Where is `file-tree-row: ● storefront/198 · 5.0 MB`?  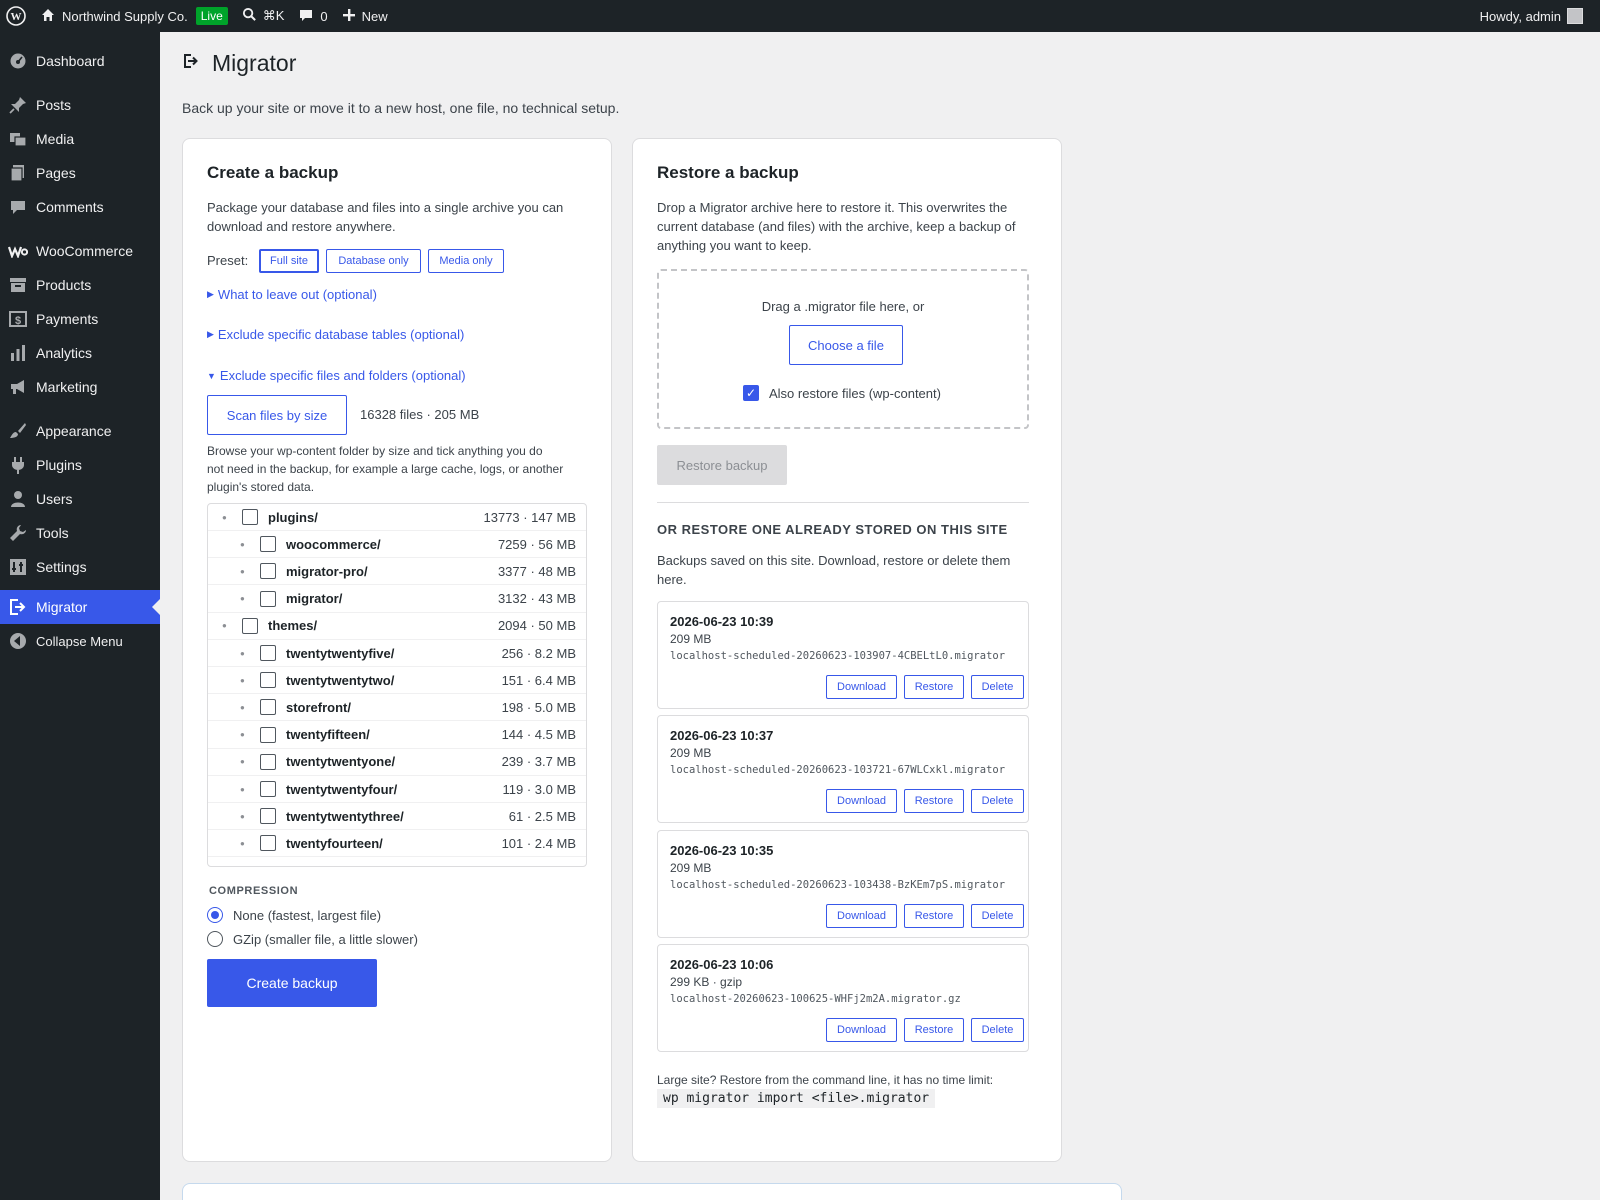 file-tree-row: ● storefront/198 · 5.0 MB is located at coordinates (397, 708).